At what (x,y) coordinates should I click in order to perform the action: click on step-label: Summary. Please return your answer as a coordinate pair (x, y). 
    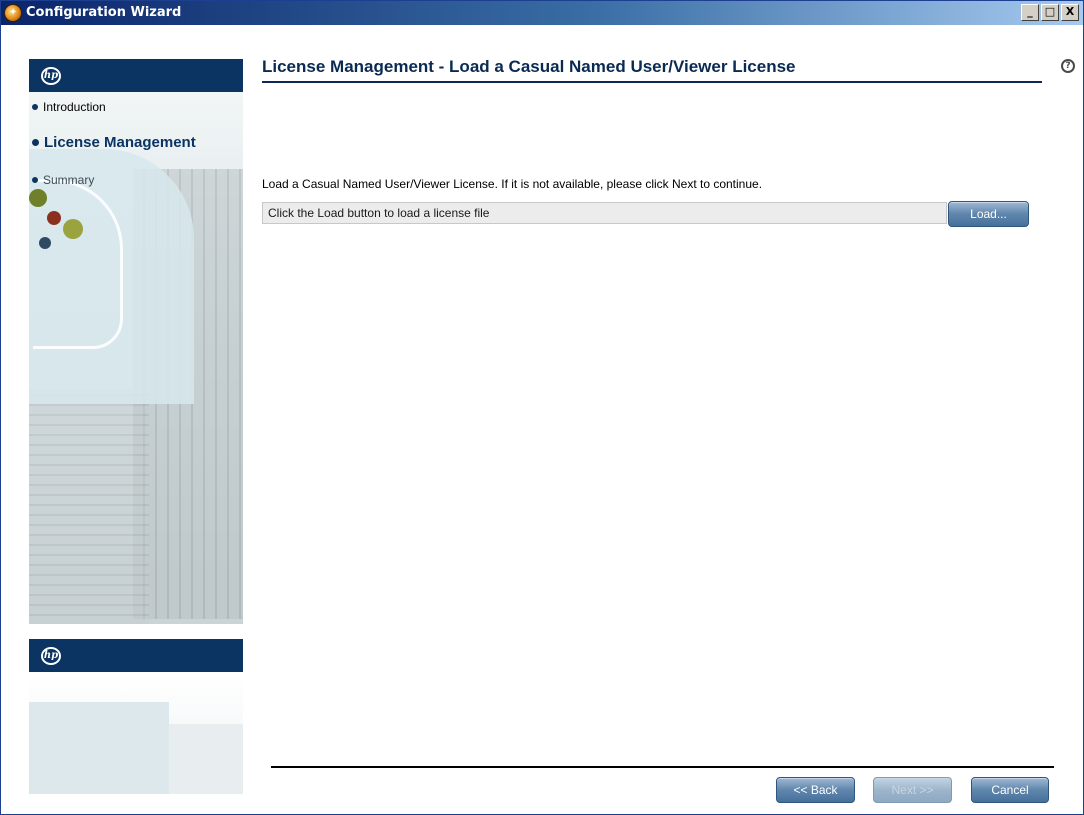
    Looking at the image, I should click on (69, 180).